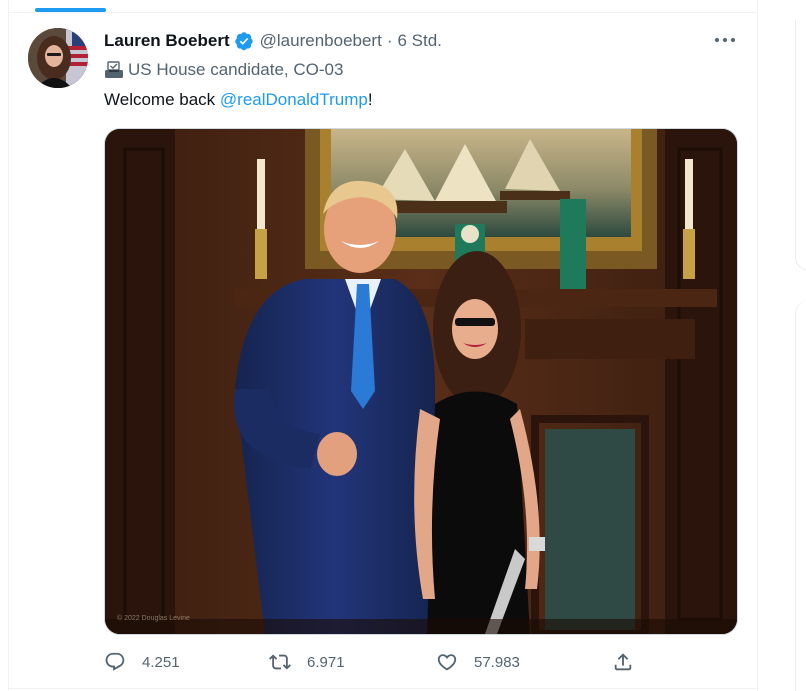  I want to click on retweet-button: 6.971, so click(307, 662).